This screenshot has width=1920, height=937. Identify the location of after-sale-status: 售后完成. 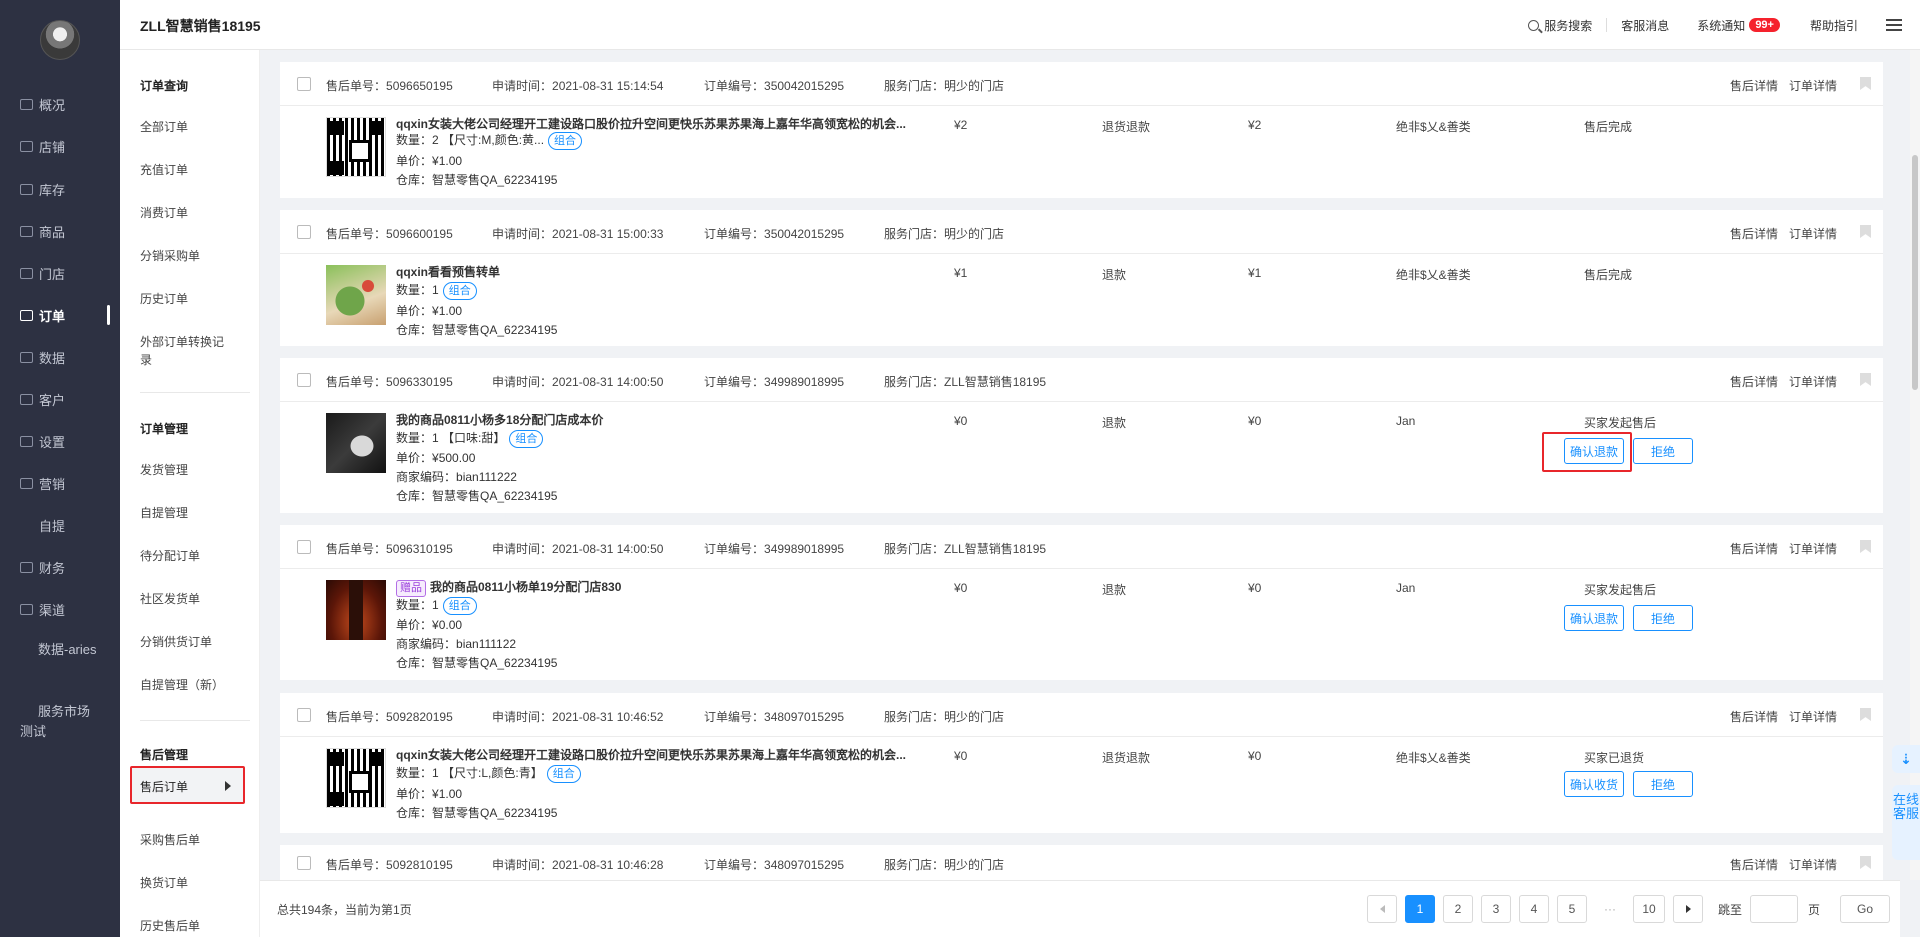
(1608, 127).